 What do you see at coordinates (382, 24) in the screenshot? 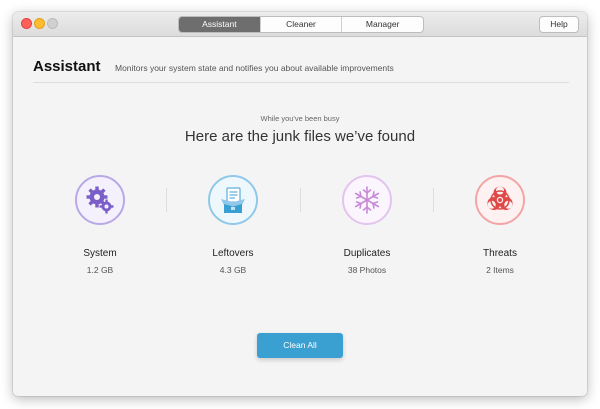
I see `tab-manager: Manager` at bounding box center [382, 24].